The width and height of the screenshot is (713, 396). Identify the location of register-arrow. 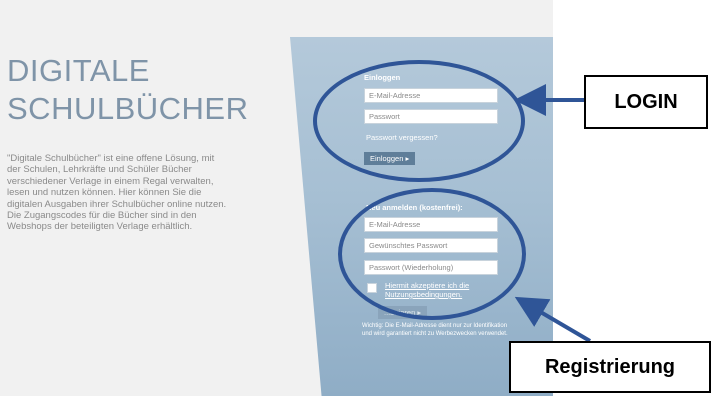
(553, 319).